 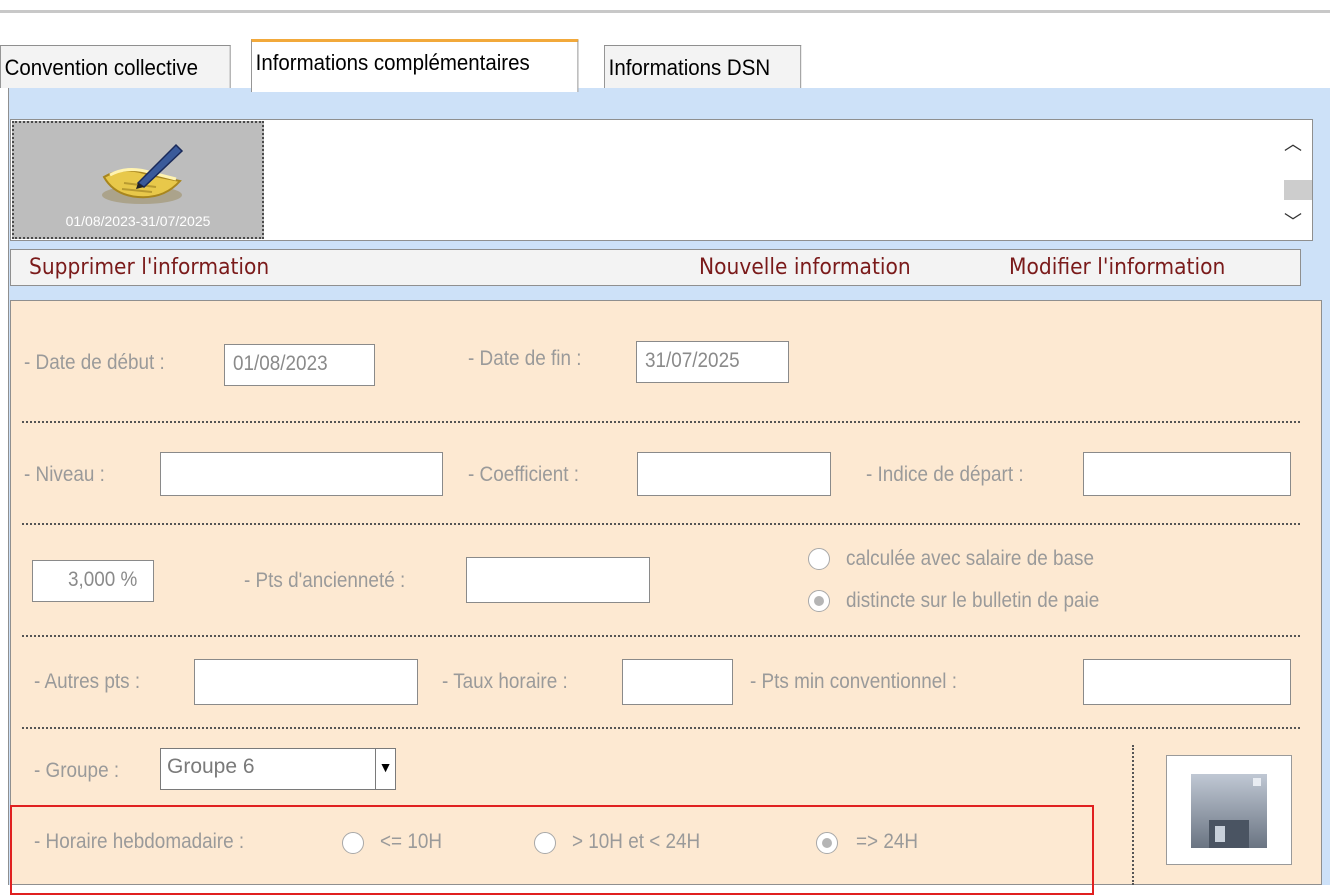 What do you see at coordinates (1187, 474) in the screenshot?
I see `indice-depart-field` at bounding box center [1187, 474].